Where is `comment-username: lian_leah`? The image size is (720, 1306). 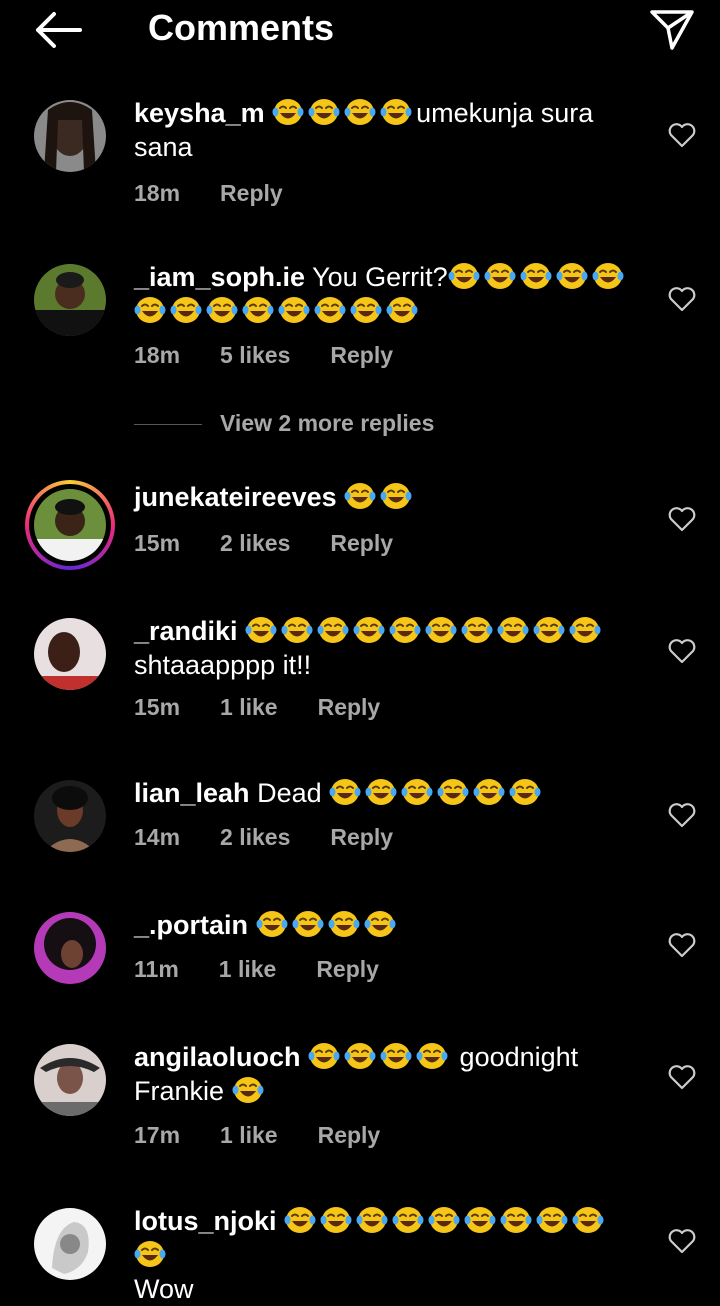 comment-username: lian_leah is located at coordinates (192, 793).